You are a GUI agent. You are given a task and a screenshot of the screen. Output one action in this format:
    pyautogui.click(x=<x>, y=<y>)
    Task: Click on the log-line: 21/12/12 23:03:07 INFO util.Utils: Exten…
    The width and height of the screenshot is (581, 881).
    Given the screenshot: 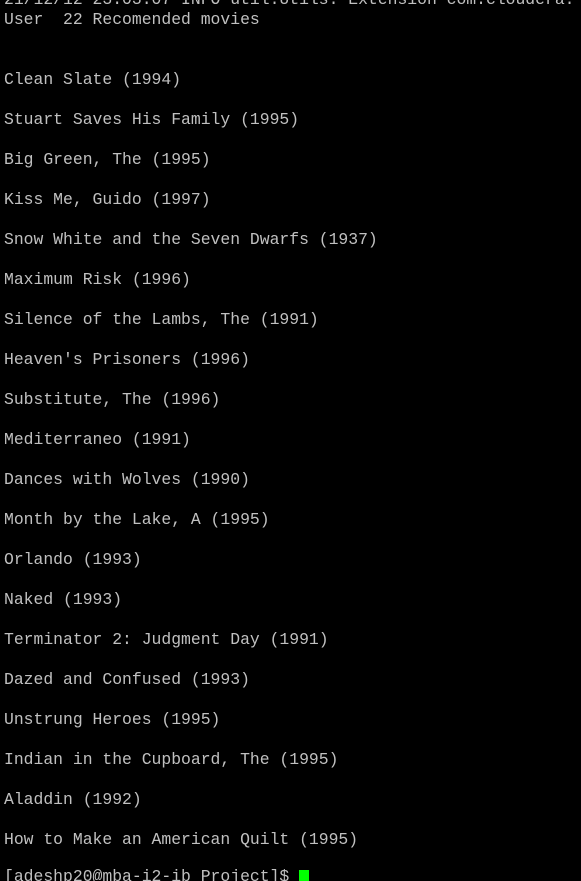 What is the action you would take?
    pyautogui.click(x=289, y=5)
    